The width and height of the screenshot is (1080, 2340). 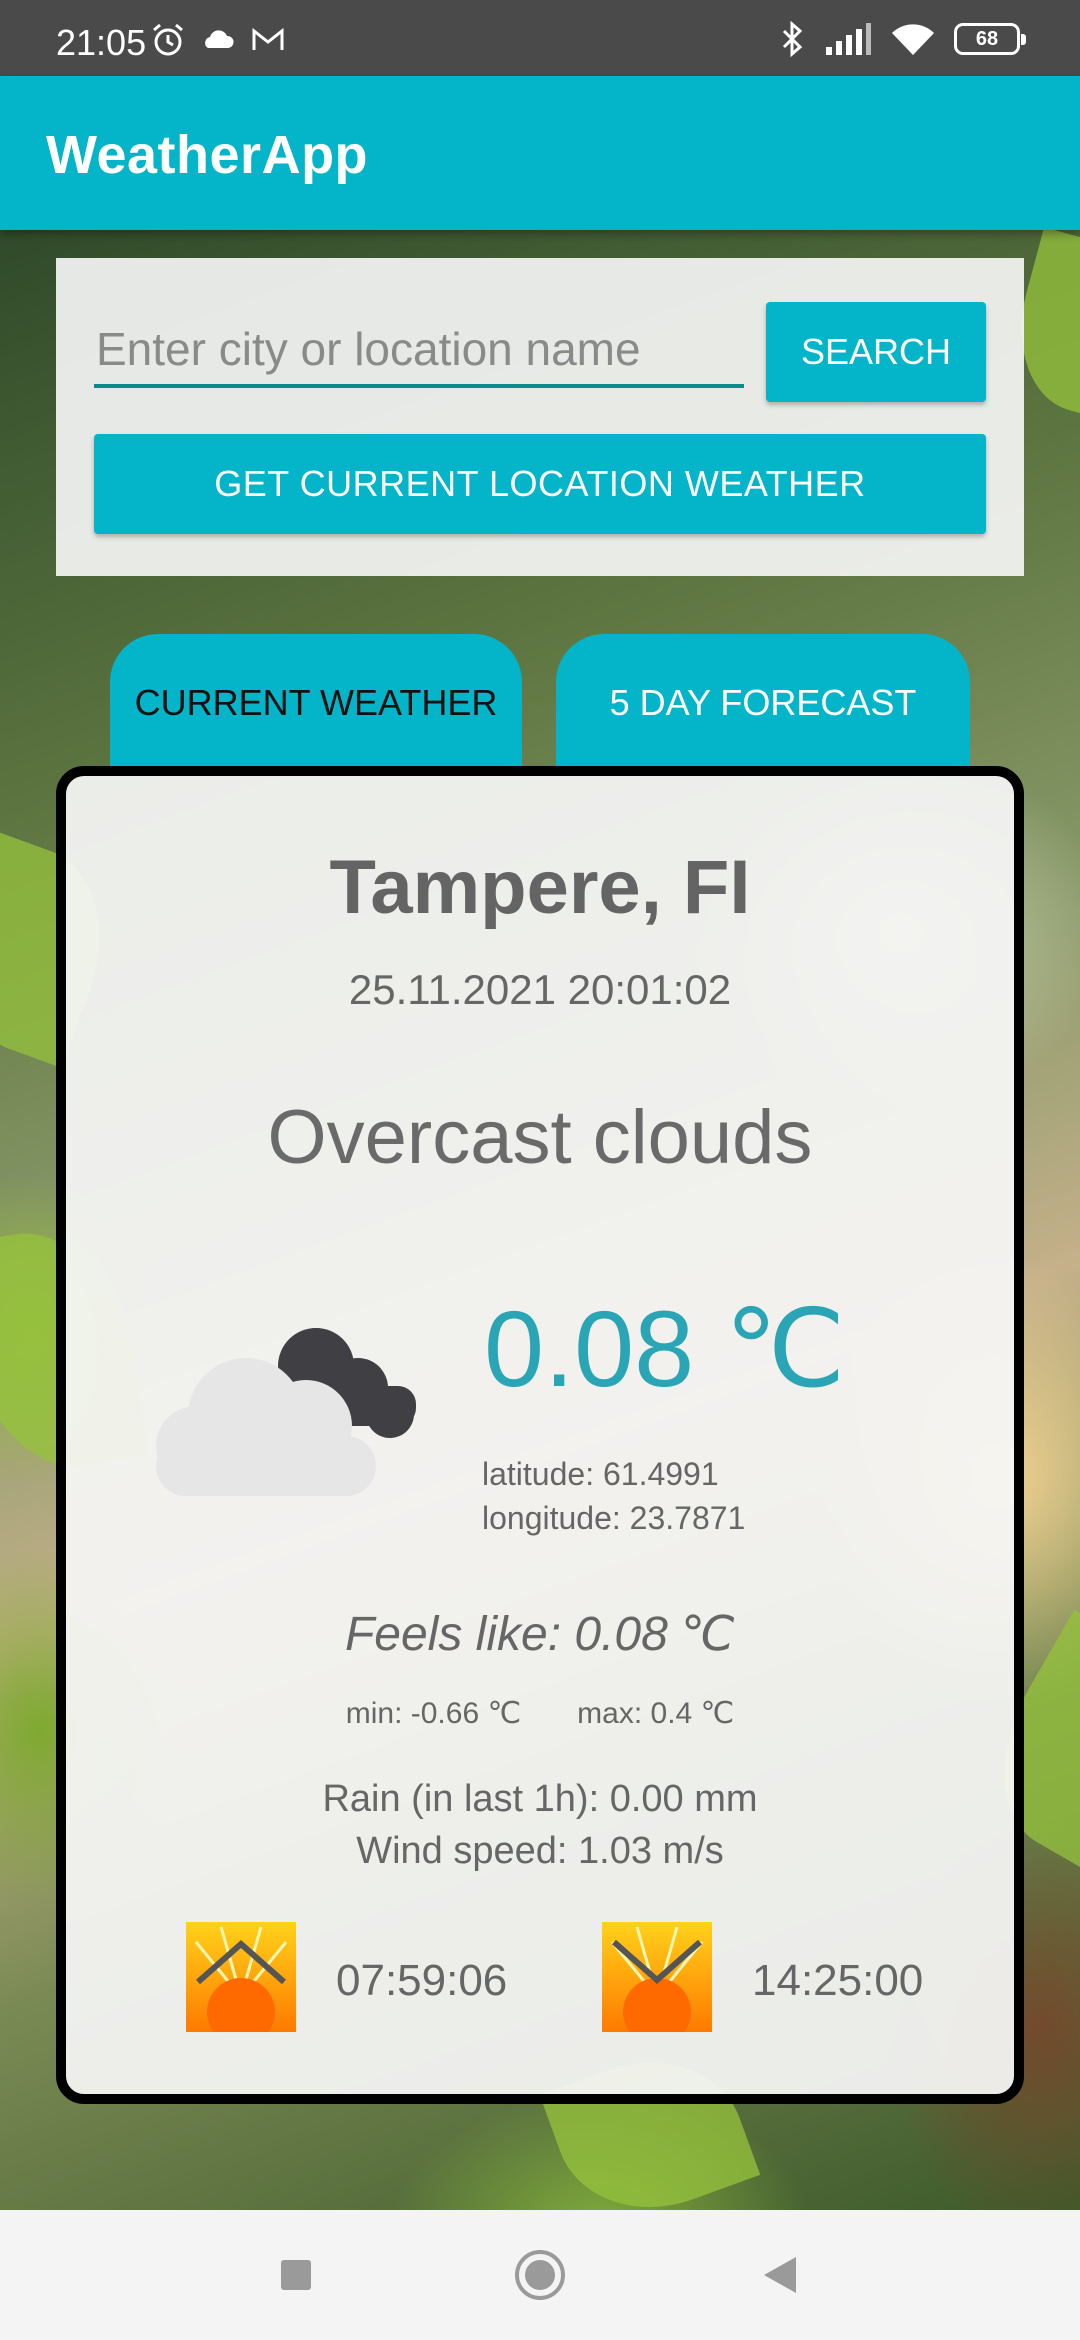 What do you see at coordinates (540, 1137) in the screenshot?
I see `weather-description: Overcast clouds` at bounding box center [540, 1137].